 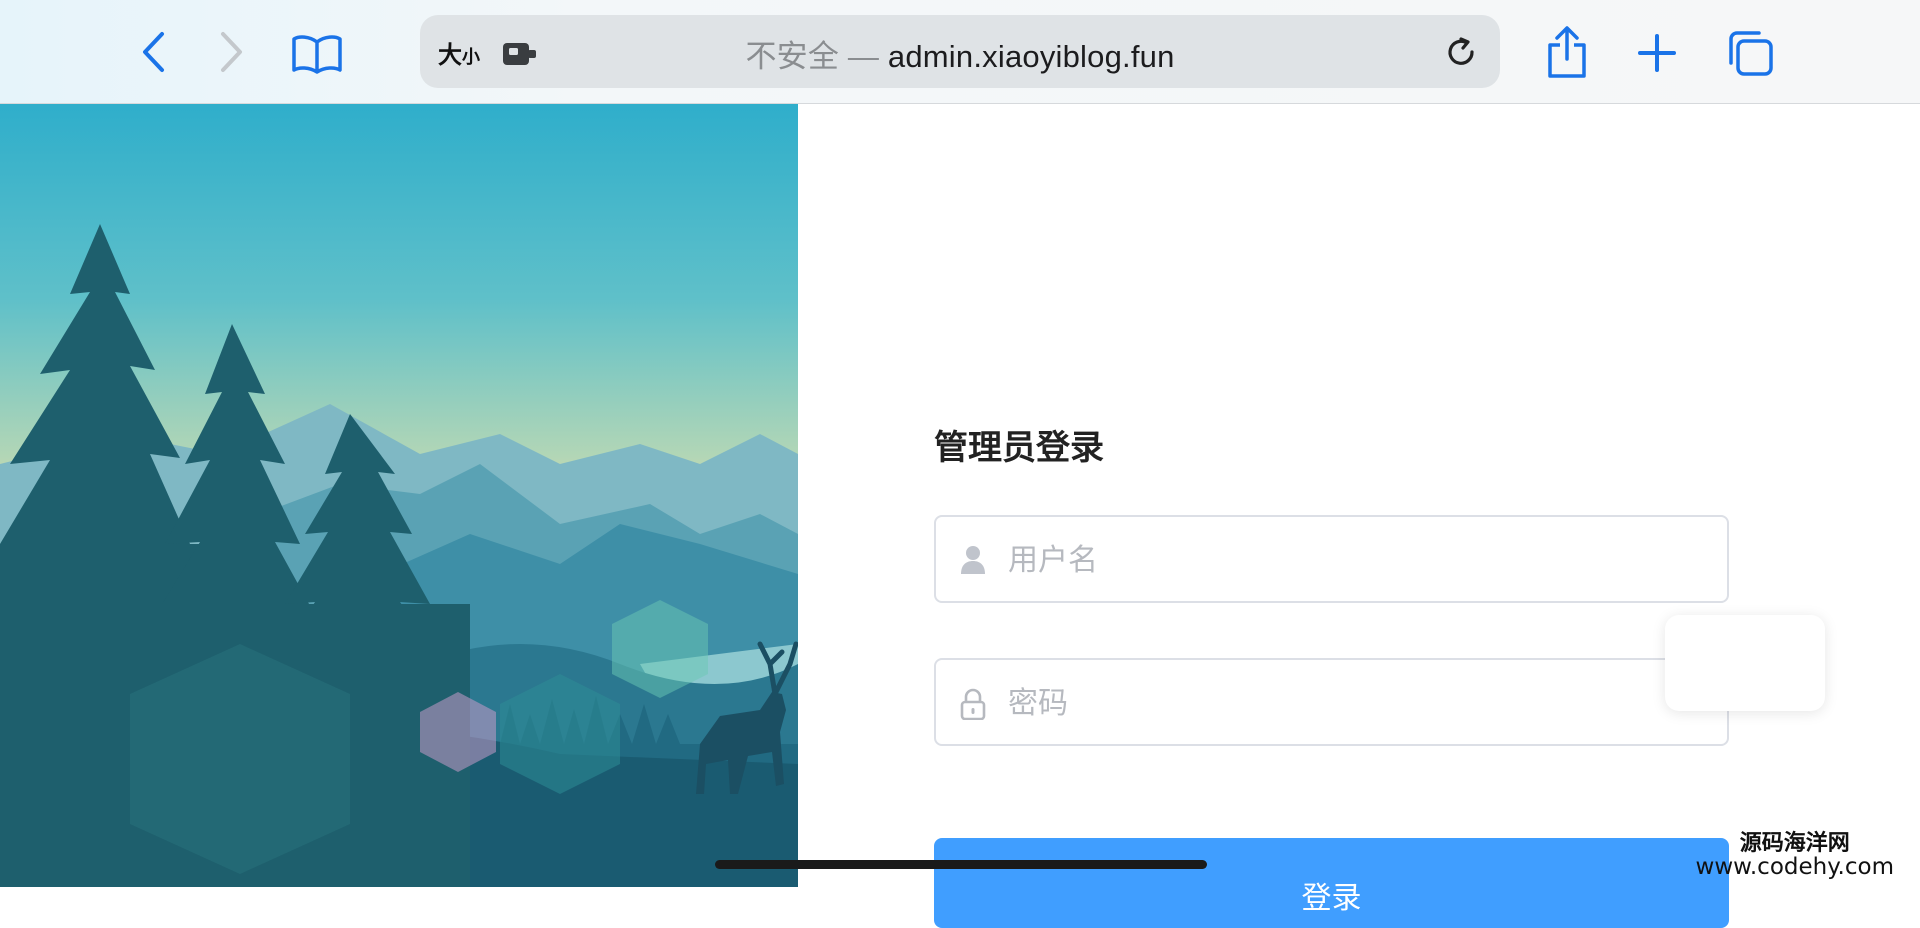 What do you see at coordinates (1358, 703) in the screenshot?
I see `password-input` at bounding box center [1358, 703].